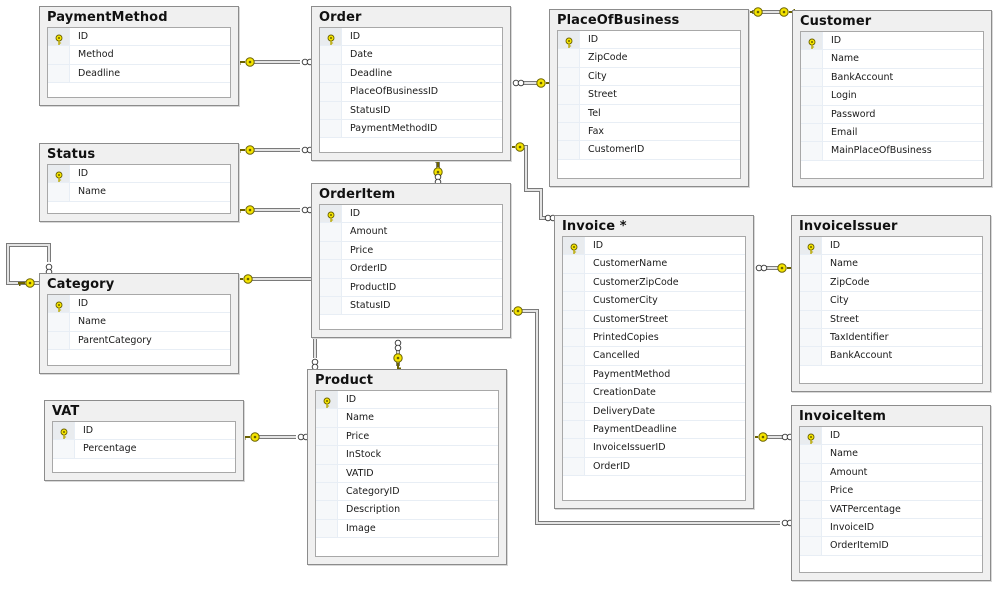 The width and height of the screenshot is (1001, 589). Describe the element at coordinates (891, 509) in the screenshot. I see `column-row: VATPercentage` at that location.